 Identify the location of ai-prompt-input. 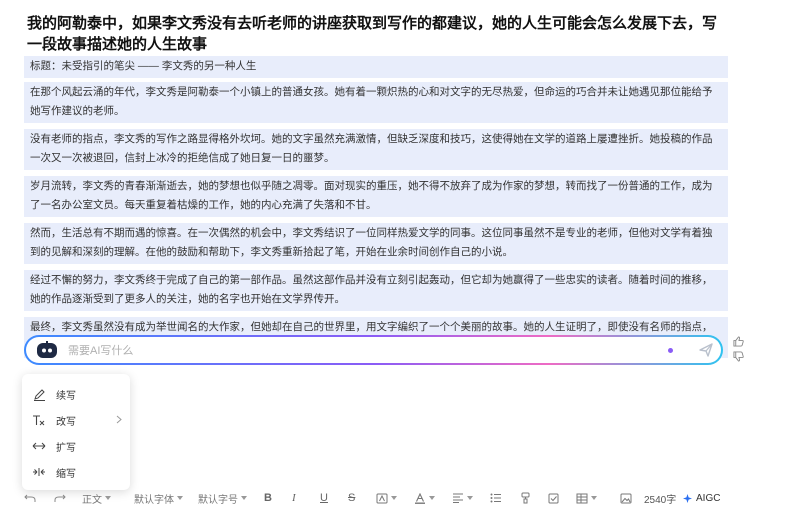
(348, 351).